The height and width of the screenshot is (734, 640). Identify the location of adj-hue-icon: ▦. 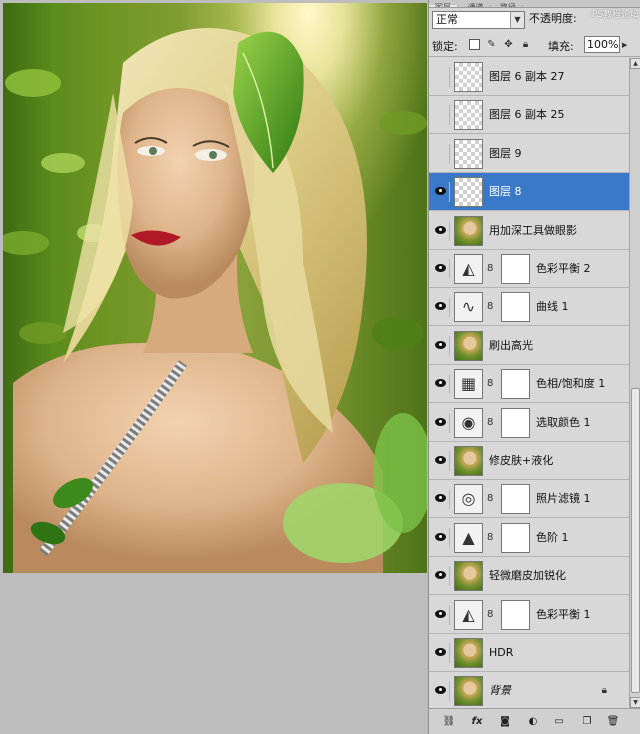
(468, 384).